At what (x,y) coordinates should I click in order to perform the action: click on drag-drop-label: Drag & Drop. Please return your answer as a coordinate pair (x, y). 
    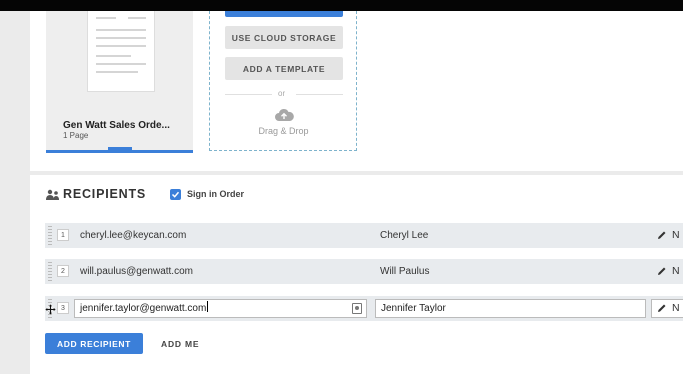
    Looking at the image, I should click on (283, 131).